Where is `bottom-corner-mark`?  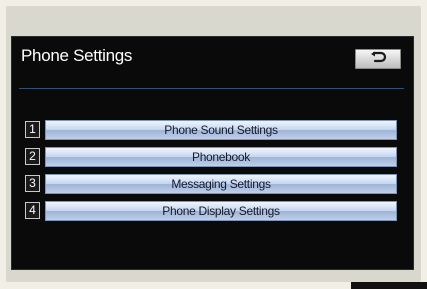
bottom-corner-mark is located at coordinates (389, 285).